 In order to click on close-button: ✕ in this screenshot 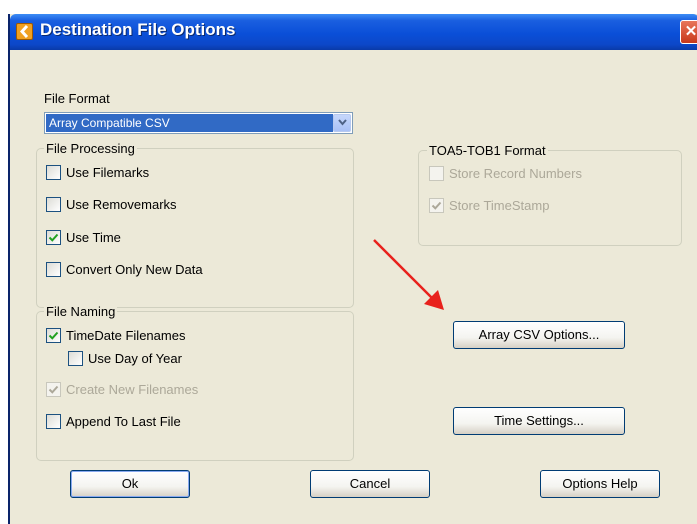, I will do `click(688, 32)`.